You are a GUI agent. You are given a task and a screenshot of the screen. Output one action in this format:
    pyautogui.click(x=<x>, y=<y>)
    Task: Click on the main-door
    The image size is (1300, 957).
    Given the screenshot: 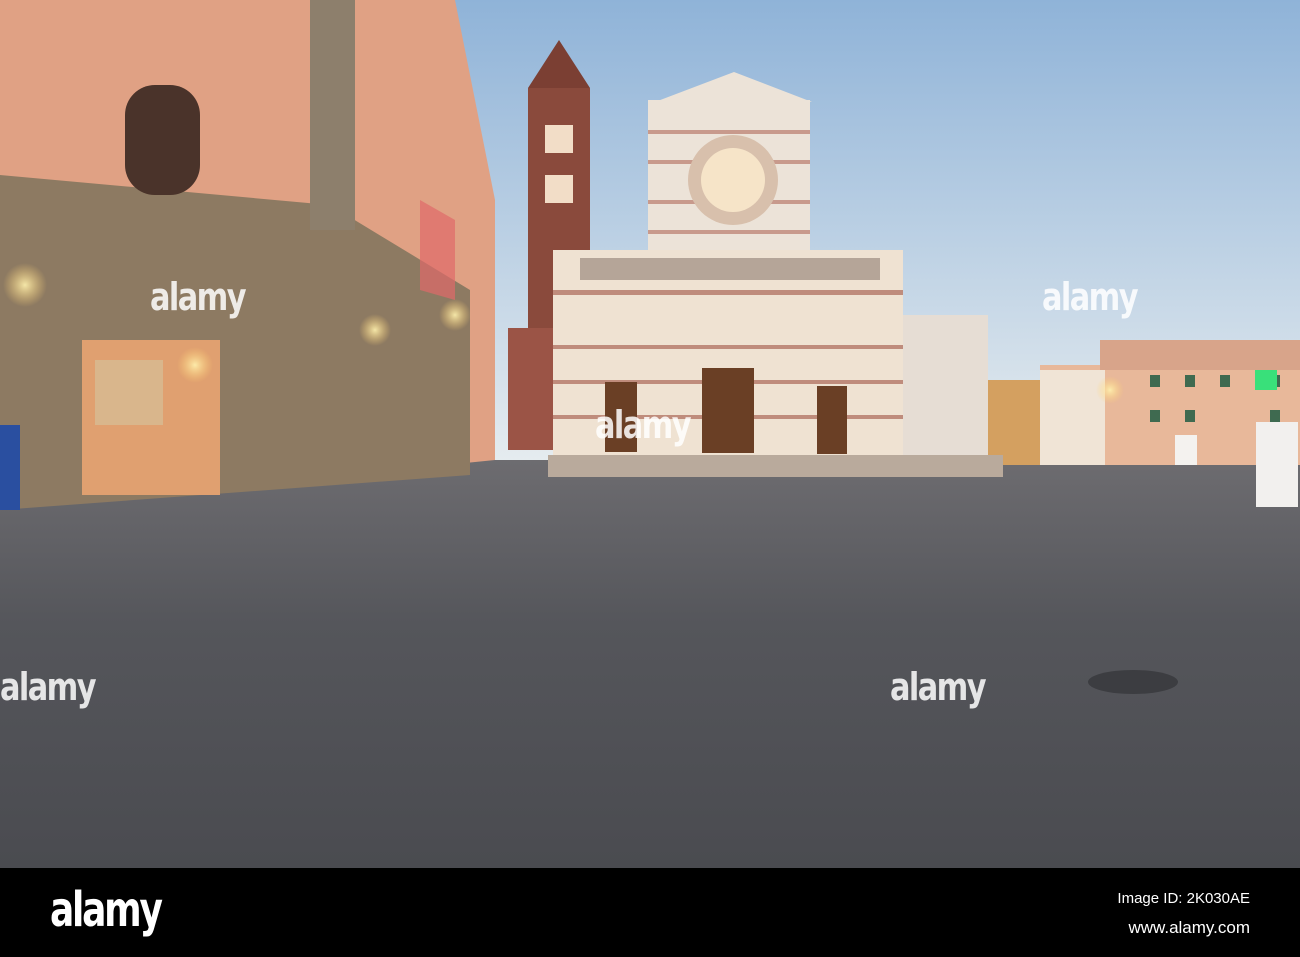 What is the action you would take?
    pyautogui.click(x=728, y=410)
    